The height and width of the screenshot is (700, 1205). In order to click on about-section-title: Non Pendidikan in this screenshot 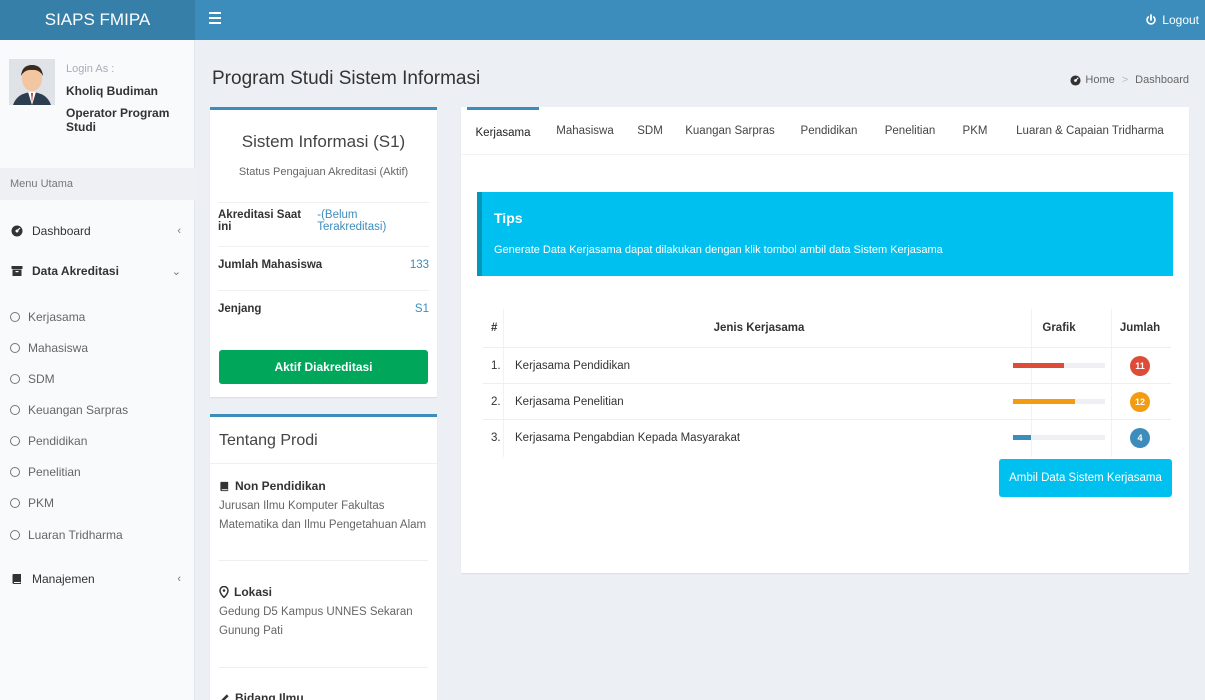, I will do `click(323, 486)`.